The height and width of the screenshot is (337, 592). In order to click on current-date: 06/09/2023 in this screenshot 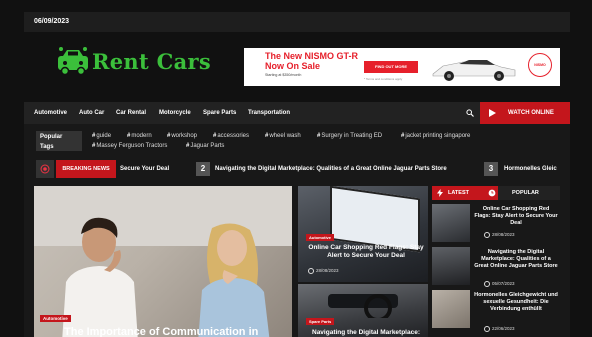, I will do `click(52, 21)`.